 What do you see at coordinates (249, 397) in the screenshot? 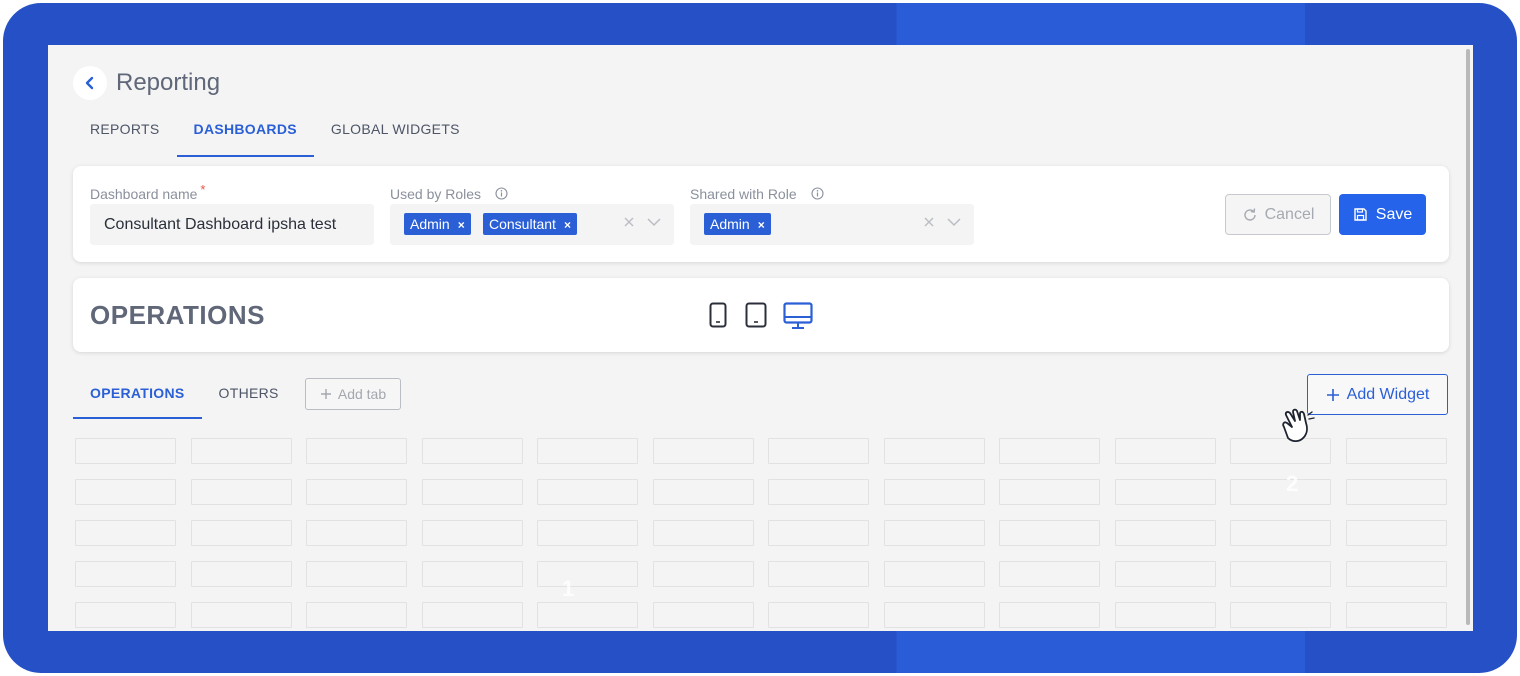
I see `tab-others: OTHERS` at bounding box center [249, 397].